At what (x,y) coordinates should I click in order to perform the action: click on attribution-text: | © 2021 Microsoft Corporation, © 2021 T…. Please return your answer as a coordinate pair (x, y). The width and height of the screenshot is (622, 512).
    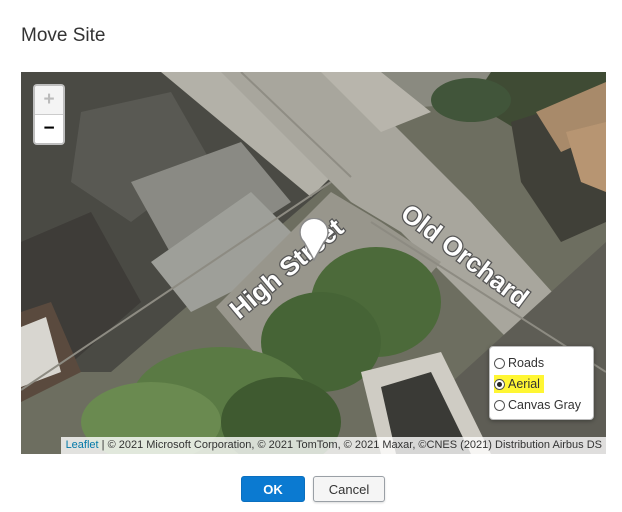
    Looking at the image, I should click on (350, 445).